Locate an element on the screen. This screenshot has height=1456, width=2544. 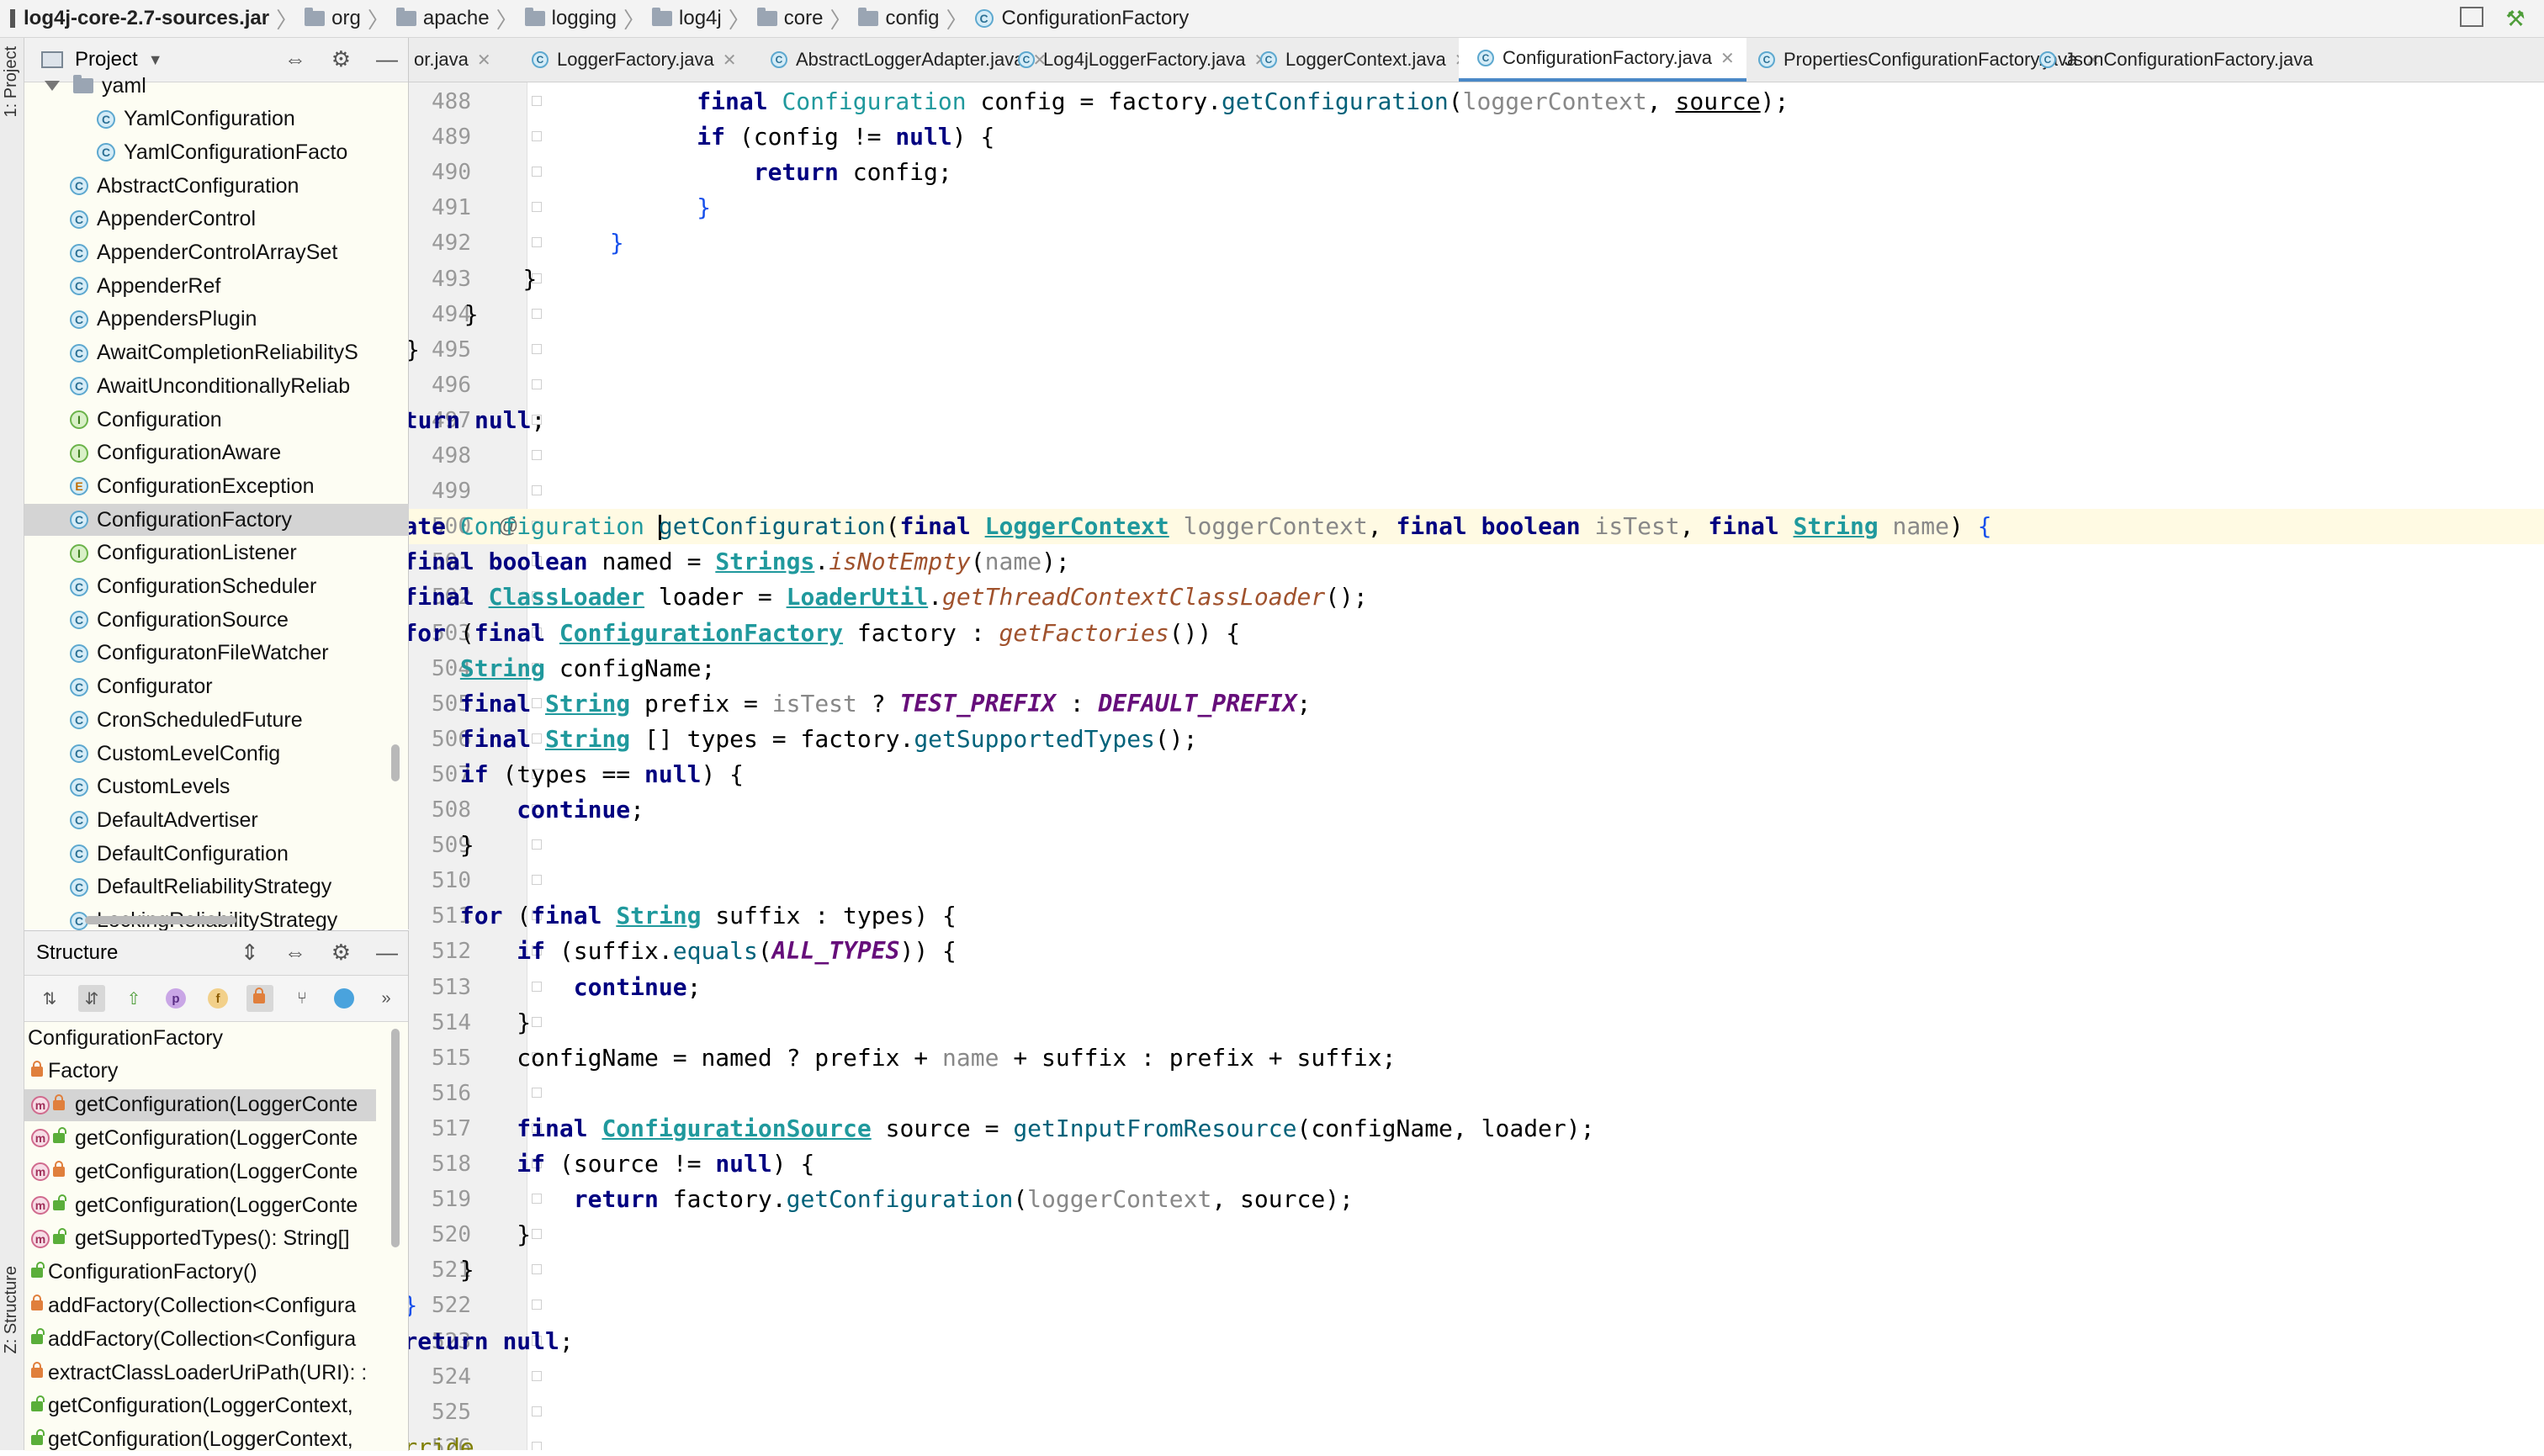
project-tool-tab: 1: Project is located at coordinates (11, 81).